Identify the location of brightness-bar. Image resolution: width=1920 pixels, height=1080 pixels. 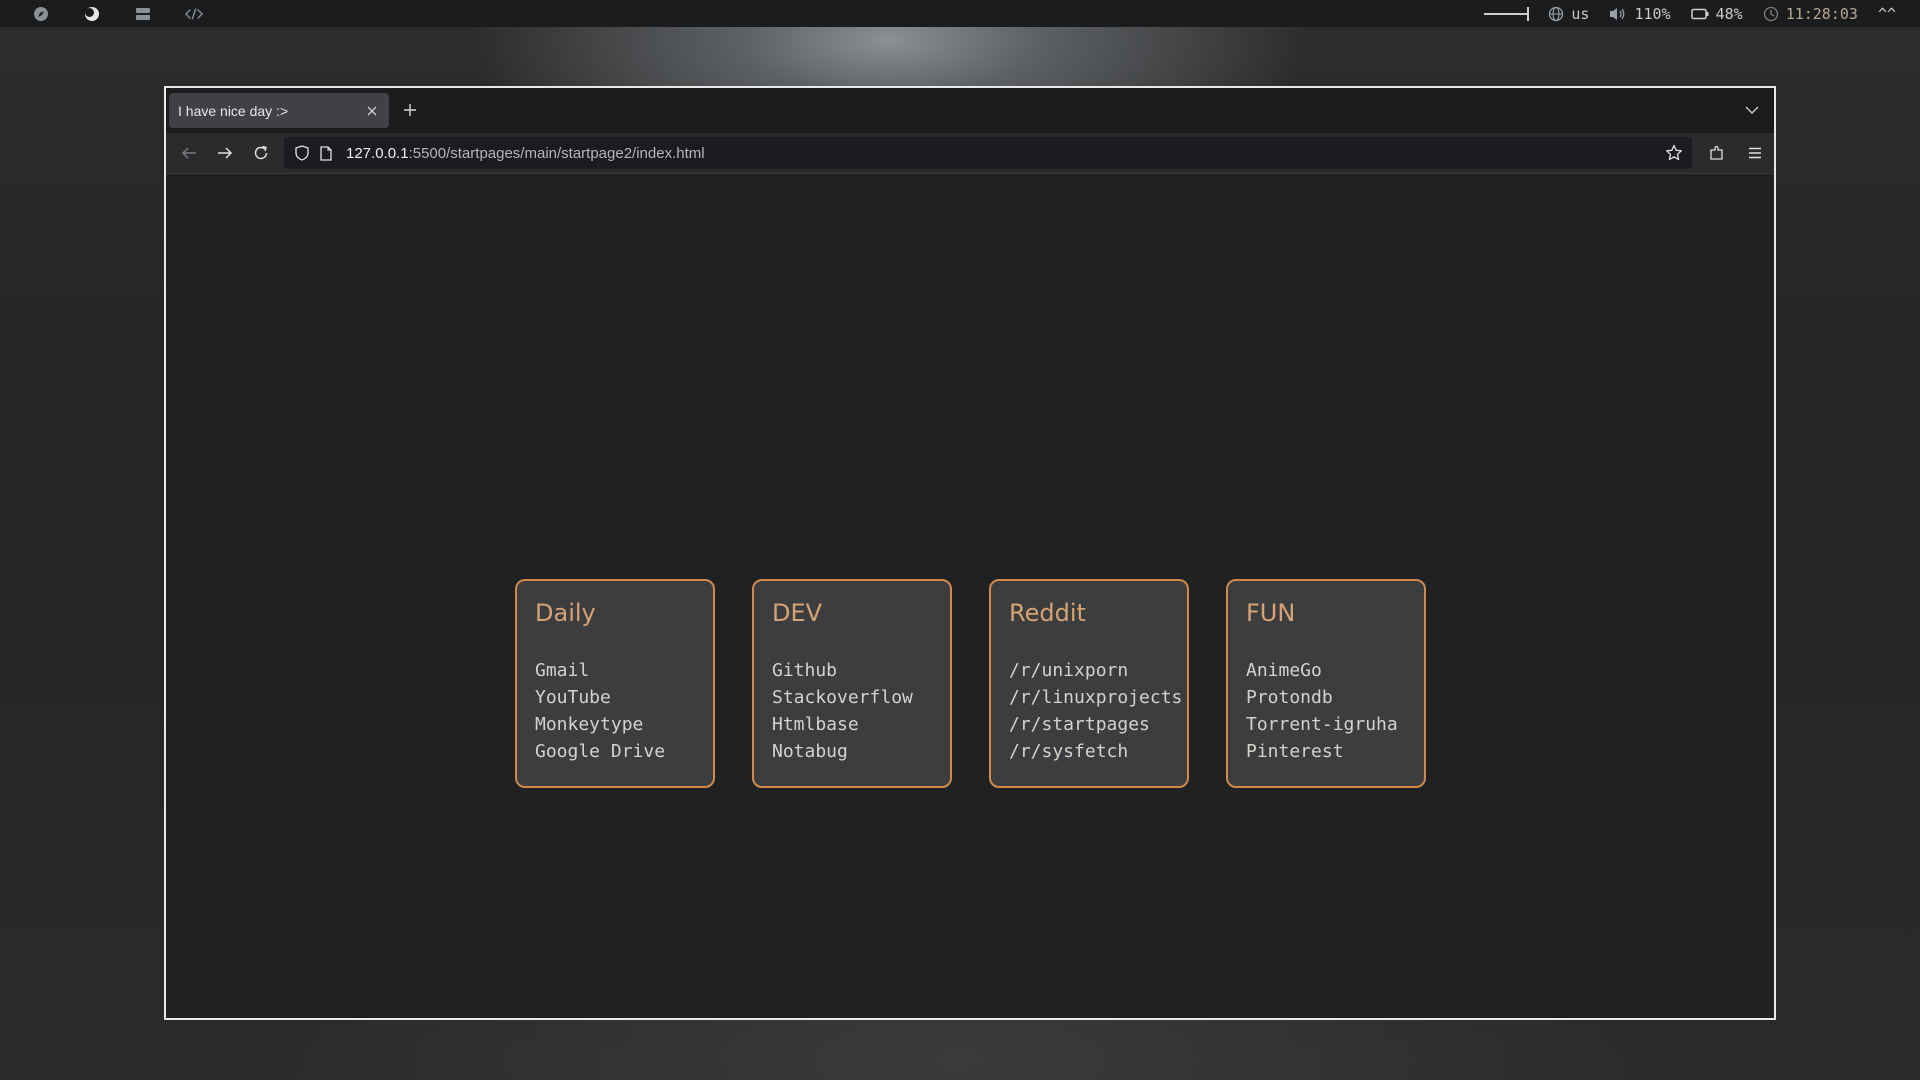
(1507, 13).